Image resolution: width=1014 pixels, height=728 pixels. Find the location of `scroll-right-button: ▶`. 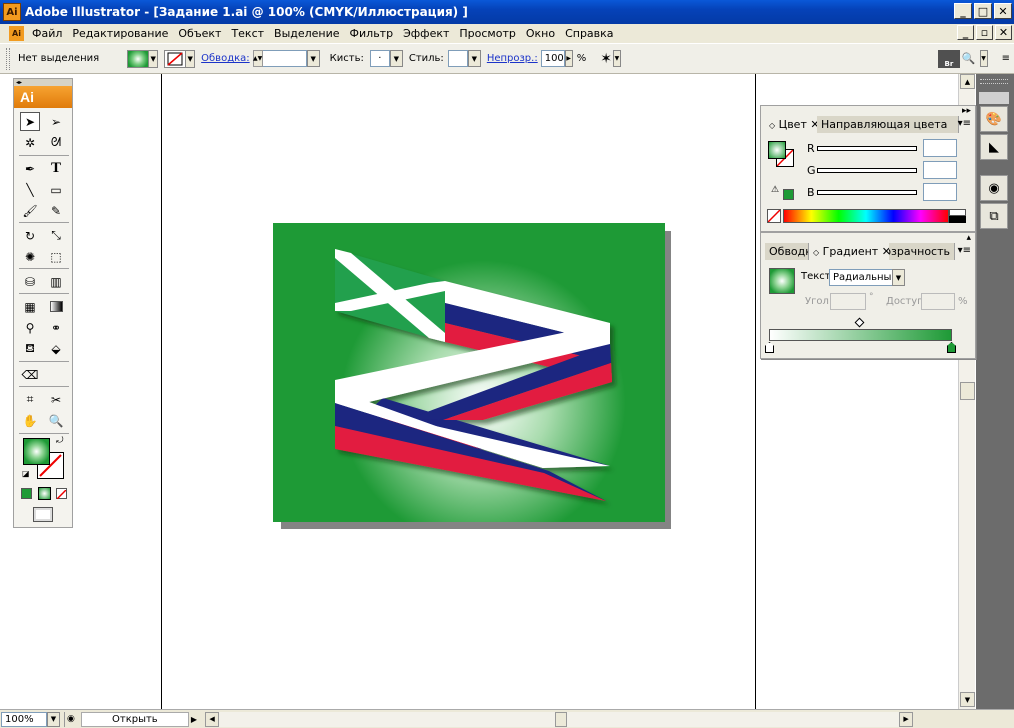

scroll-right-button: ▶ is located at coordinates (906, 719).